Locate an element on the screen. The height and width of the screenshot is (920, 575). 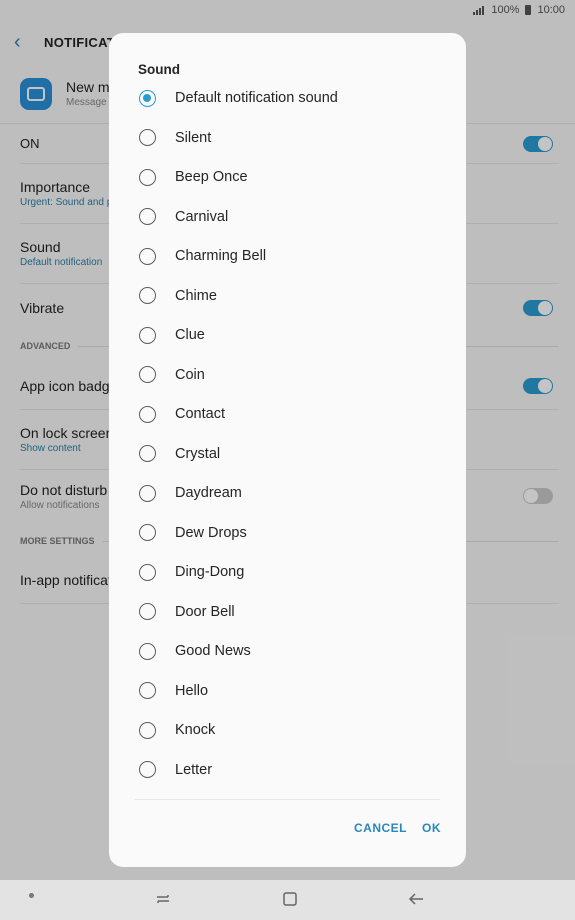
sound-option: Hello is located at coordinates (287, 691).